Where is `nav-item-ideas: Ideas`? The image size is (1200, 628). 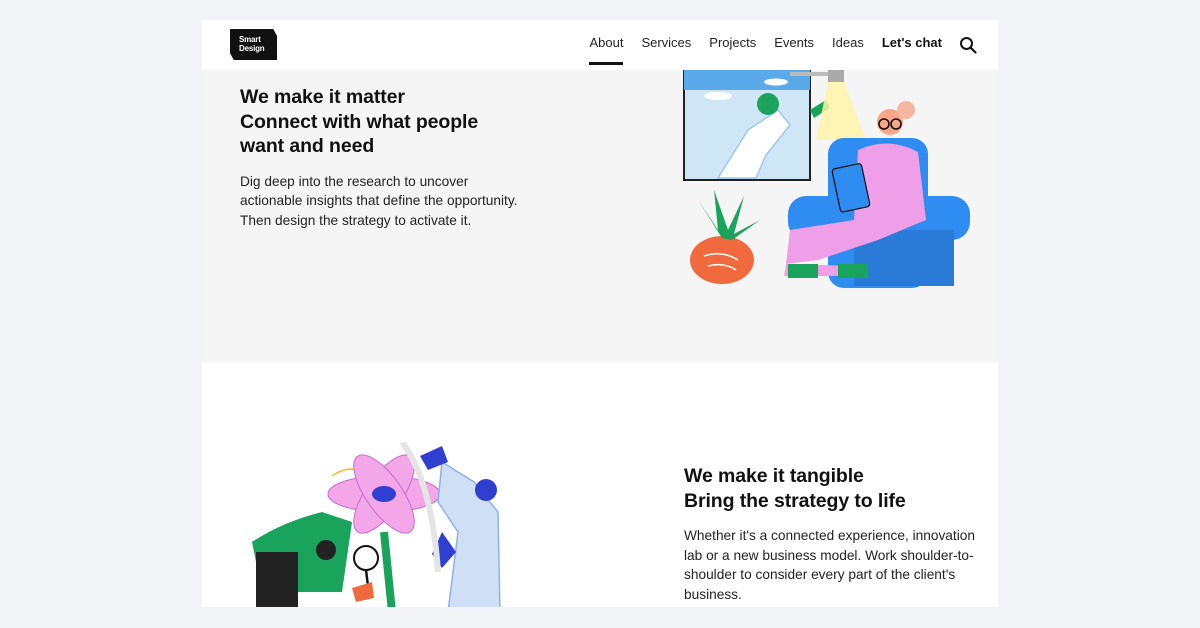
nav-item-ideas: Ideas is located at coordinates (848, 45).